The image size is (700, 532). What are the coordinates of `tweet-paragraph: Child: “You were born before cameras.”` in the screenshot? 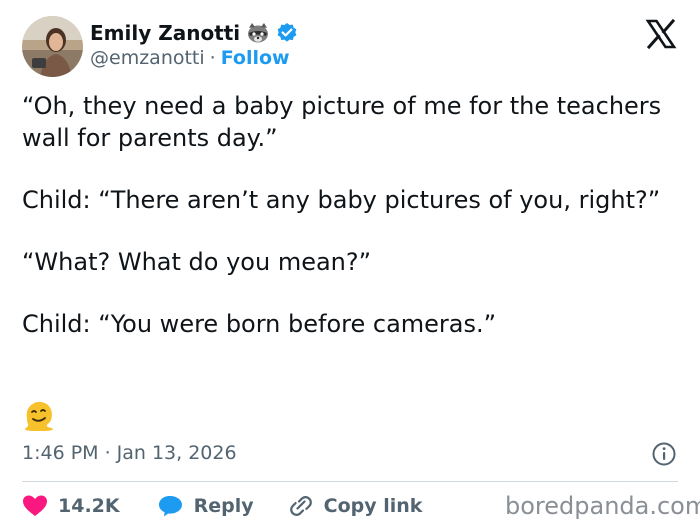 It's located at (259, 324).